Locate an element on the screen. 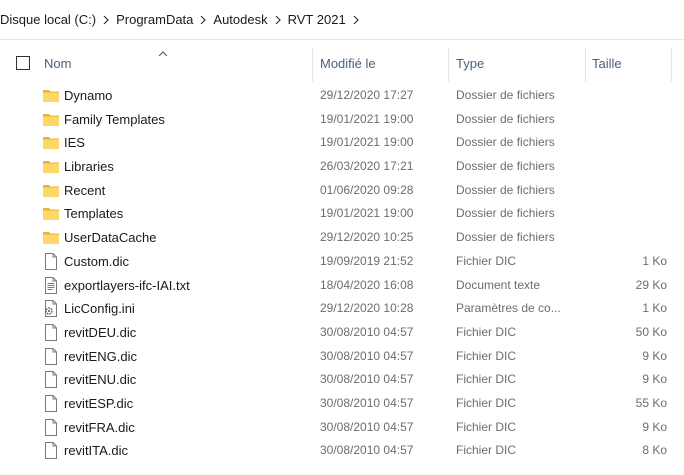  file-modified-date: 01/06/2020 09:28 is located at coordinates (367, 189).